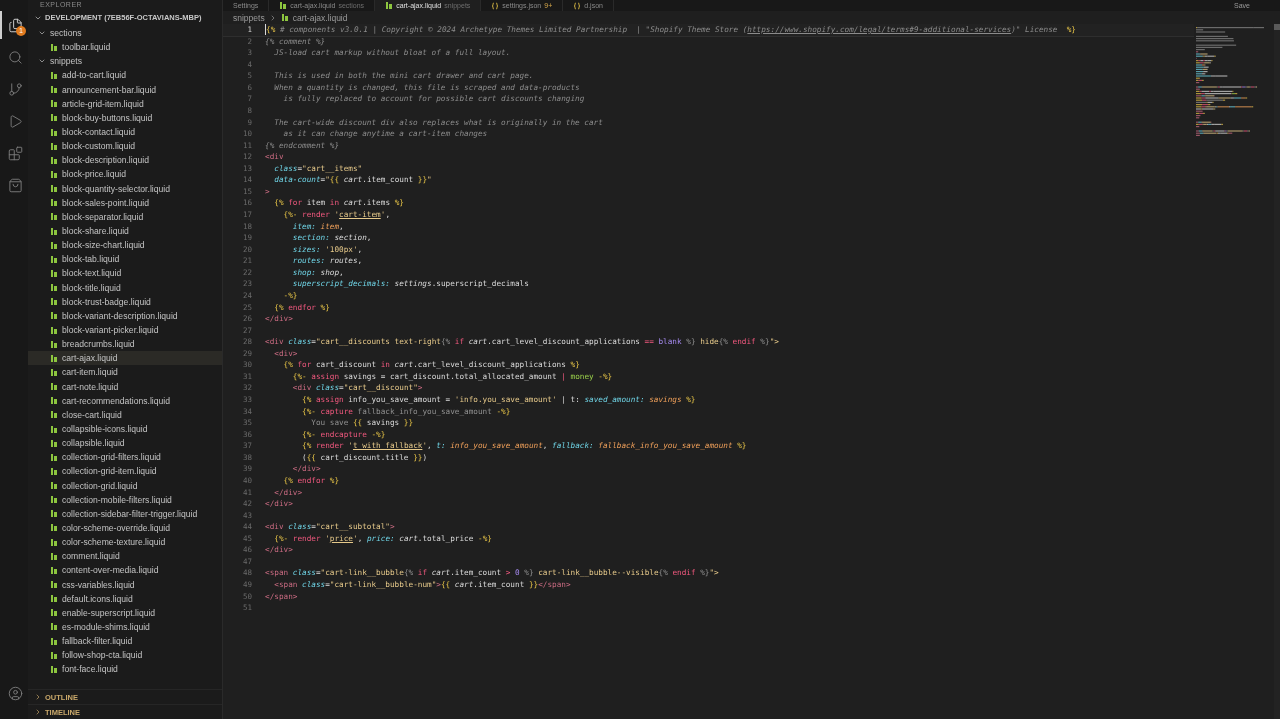  Describe the element at coordinates (125, 655) in the screenshot. I see `file-item: follow-shop-cta.liquid` at that location.